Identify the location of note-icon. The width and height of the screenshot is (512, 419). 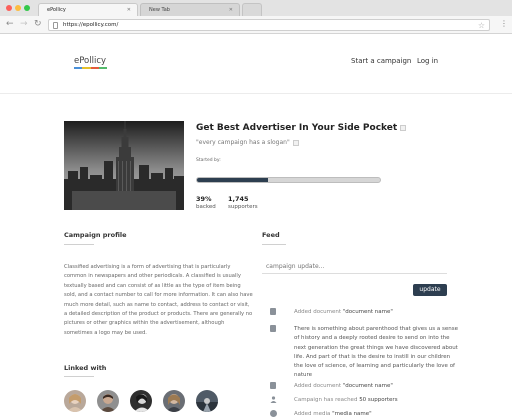
(273, 328).